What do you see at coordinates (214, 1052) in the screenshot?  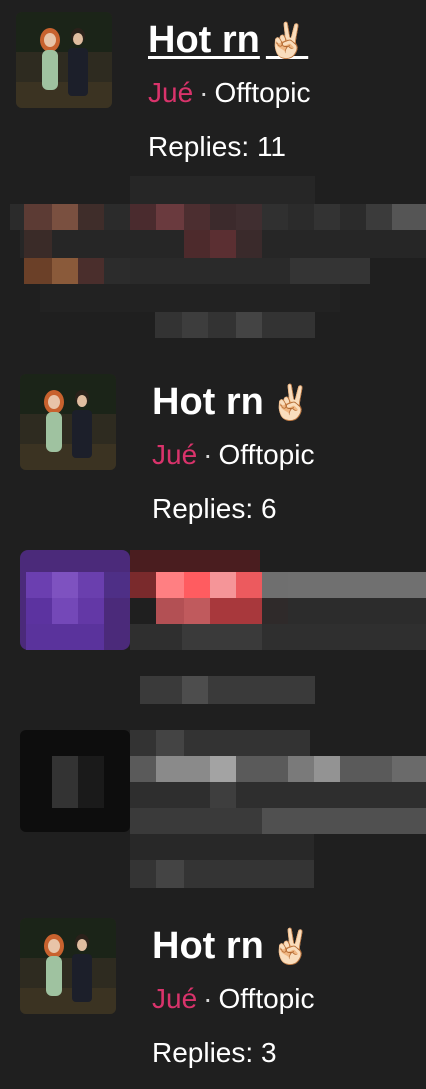 I see `reply-count: Replies: 3` at bounding box center [214, 1052].